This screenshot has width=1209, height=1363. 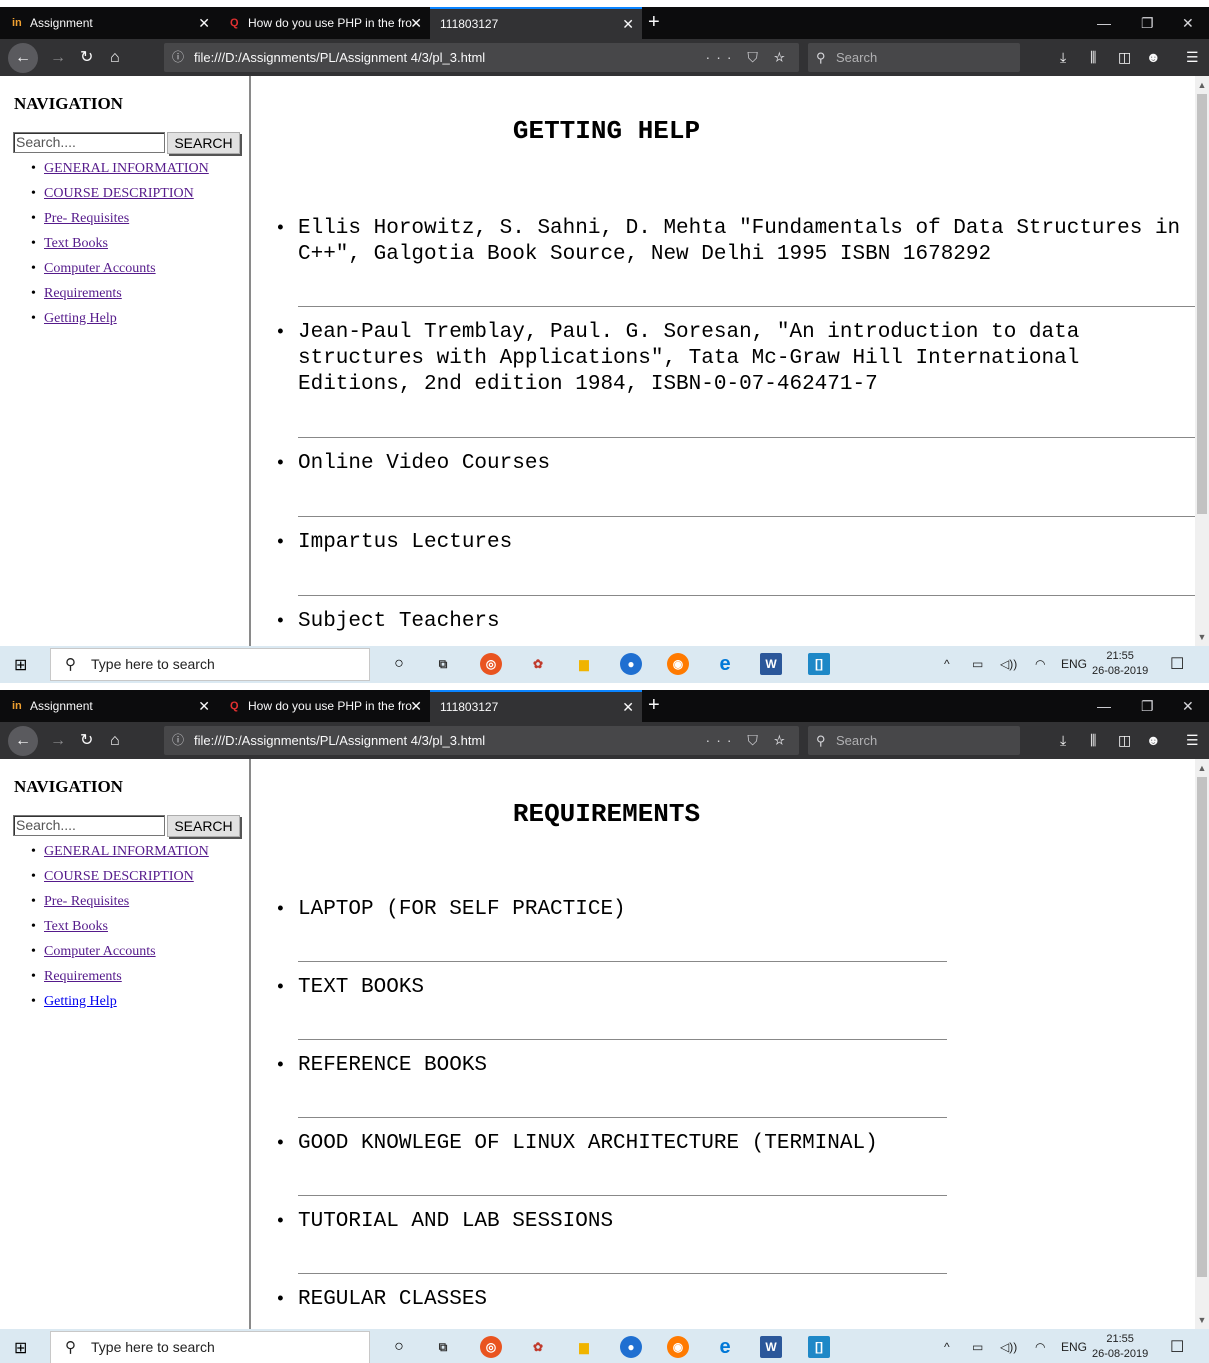 What do you see at coordinates (210, 1347) in the screenshot?
I see `taskbar-search-input: ⚲ Type here to search` at bounding box center [210, 1347].